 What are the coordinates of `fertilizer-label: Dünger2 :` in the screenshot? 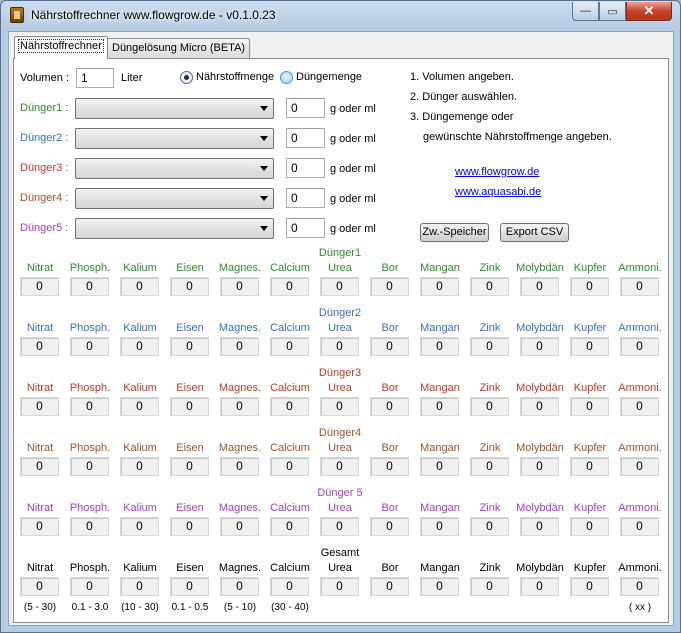 It's located at (44, 138).